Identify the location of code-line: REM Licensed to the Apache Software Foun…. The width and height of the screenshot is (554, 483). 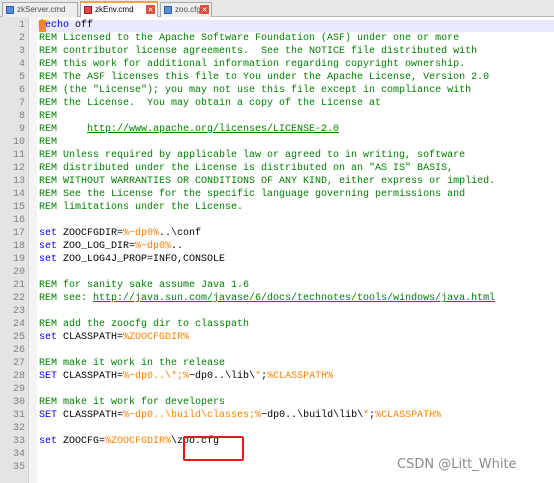
(249, 38).